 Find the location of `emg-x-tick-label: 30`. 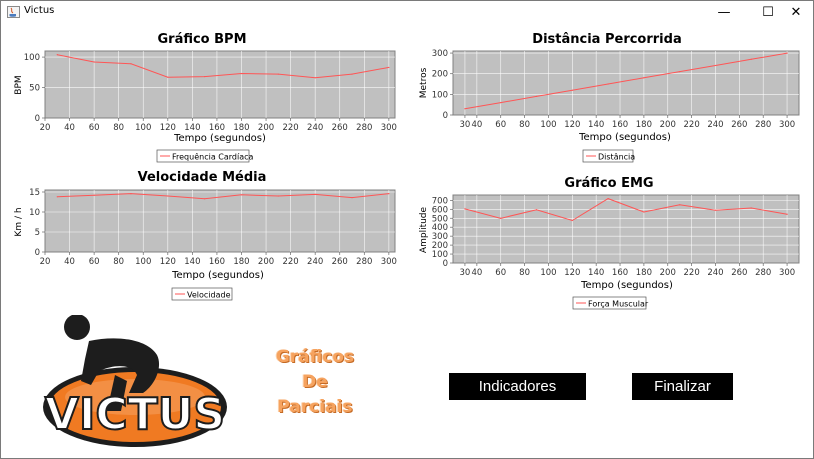

emg-x-tick-label: 30 is located at coordinates (465, 273).